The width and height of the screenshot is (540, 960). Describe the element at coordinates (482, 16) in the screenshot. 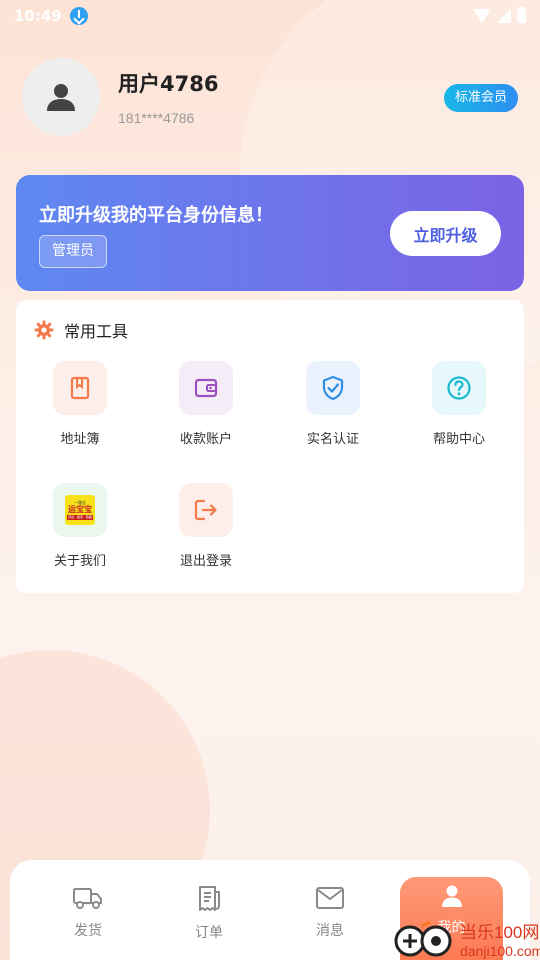

I see `wifi-icon` at that location.